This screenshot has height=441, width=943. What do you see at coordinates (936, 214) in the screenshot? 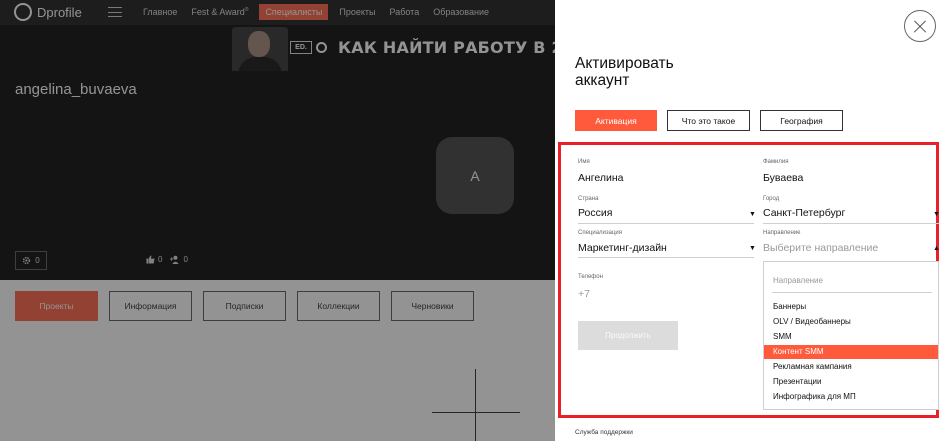
I see `city-chevron-down-icon: ▼` at bounding box center [936, 214].